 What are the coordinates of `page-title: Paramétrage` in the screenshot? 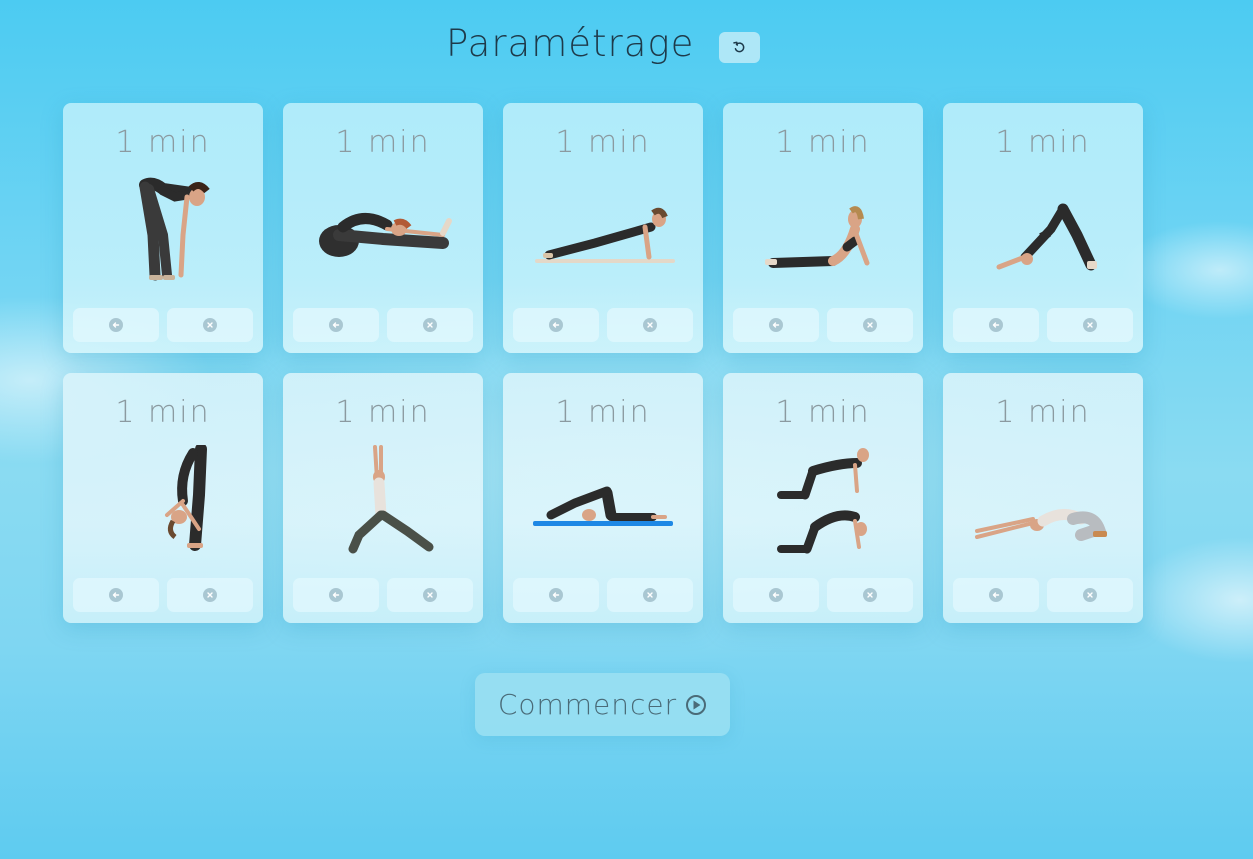 It's located at (570, 43).